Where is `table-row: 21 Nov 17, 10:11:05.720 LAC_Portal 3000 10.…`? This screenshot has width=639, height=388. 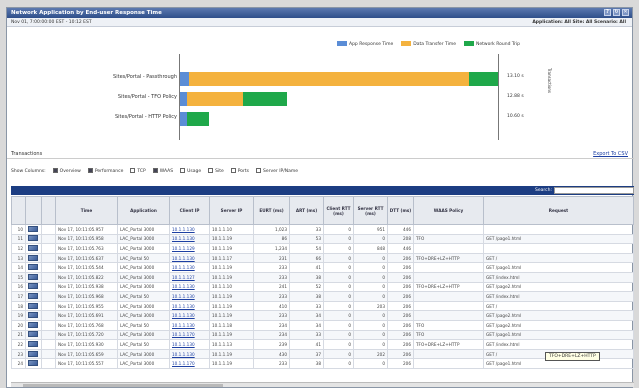 table-row: 21 Nov 17, 10:11:05.720 LAC_Portal 3000 10.… is located at coordinates (322, 335).